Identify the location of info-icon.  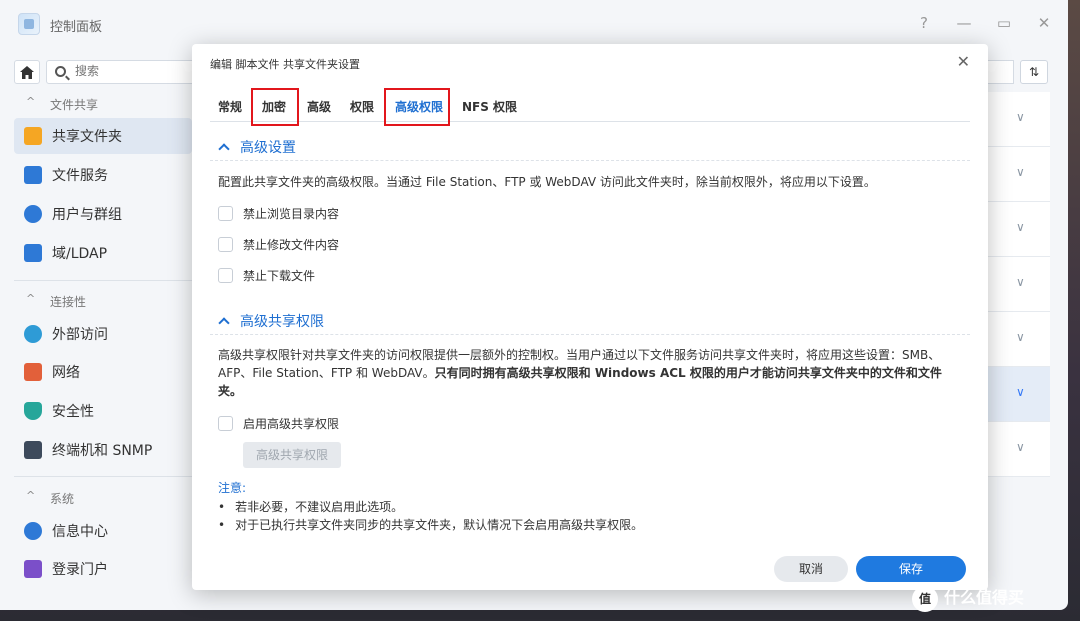
(33, 531).